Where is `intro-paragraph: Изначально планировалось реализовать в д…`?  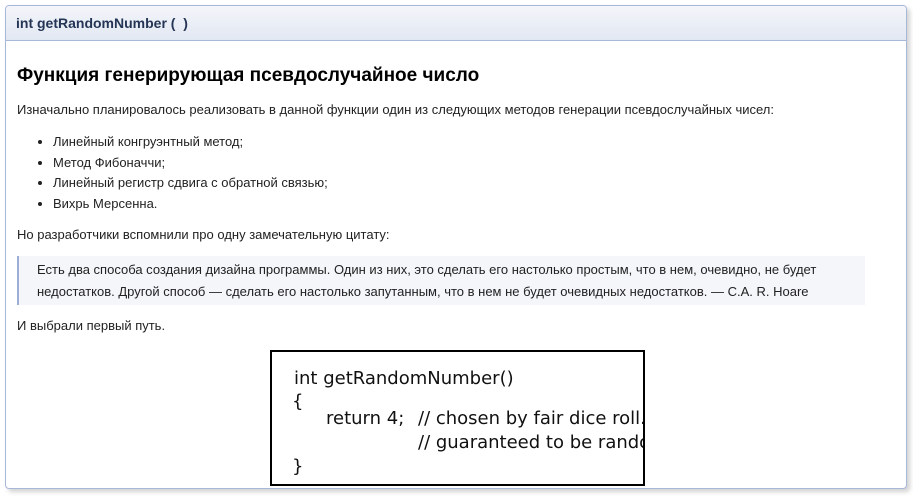 intro-paragraph: Изначально планировалось реализовать в д… is located at coordinates (395, 109).